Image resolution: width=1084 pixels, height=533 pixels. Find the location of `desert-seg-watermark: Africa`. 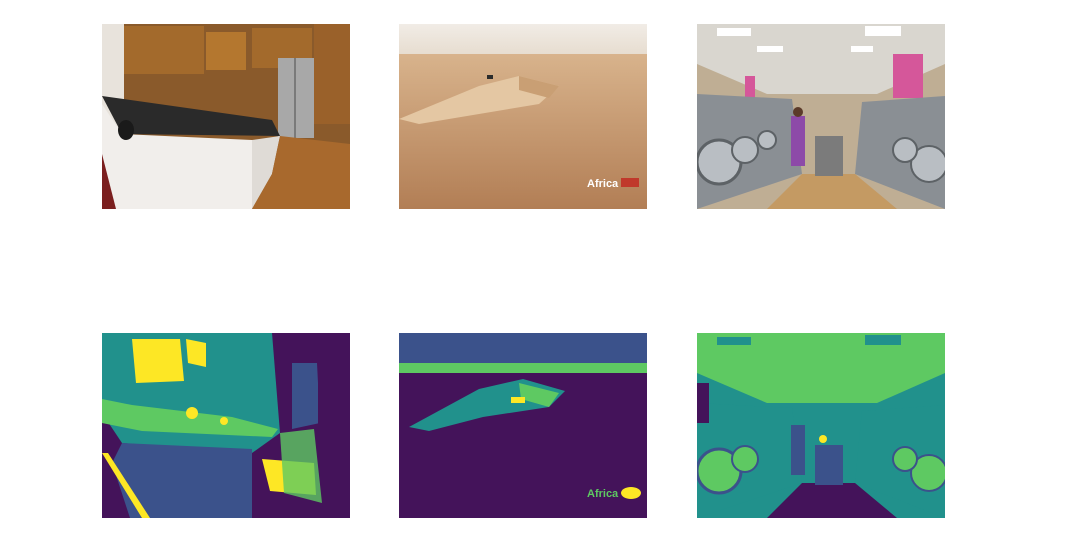

desert-seg-watermark: Africa is located at coordinates (603, 494).